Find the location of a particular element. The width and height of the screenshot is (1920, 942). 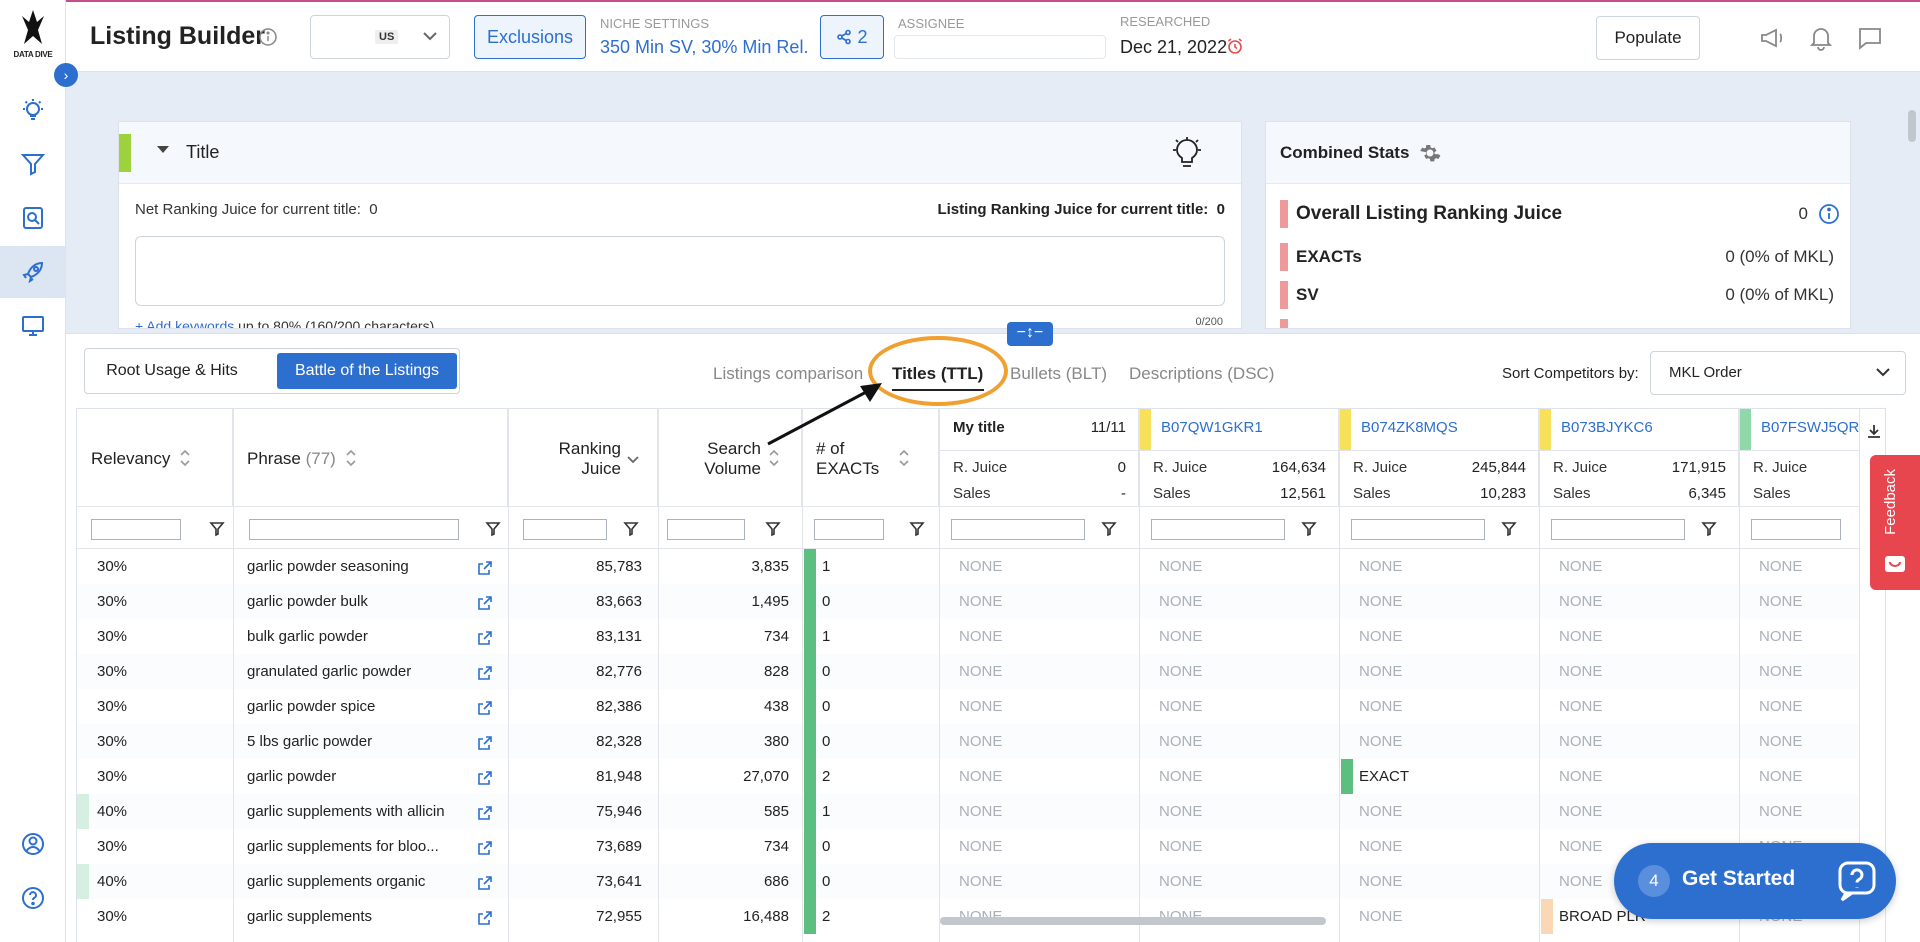

assignee-label: ASSIGNEE is located at coordinates (931, 23).